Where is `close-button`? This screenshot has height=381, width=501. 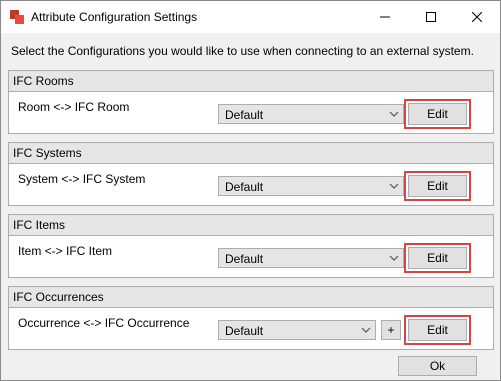 close-button is located at coordinates (477, 17).